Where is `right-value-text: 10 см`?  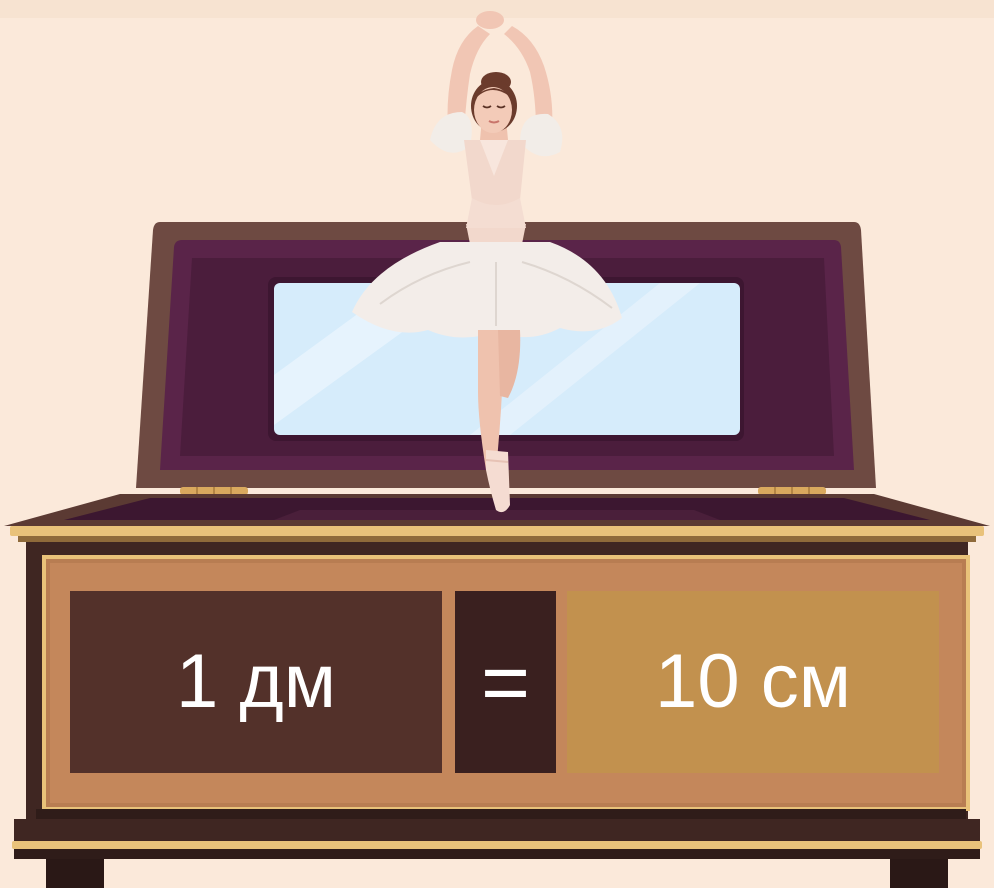
right-value-text: 10 см is located at coordinates (753, 681).